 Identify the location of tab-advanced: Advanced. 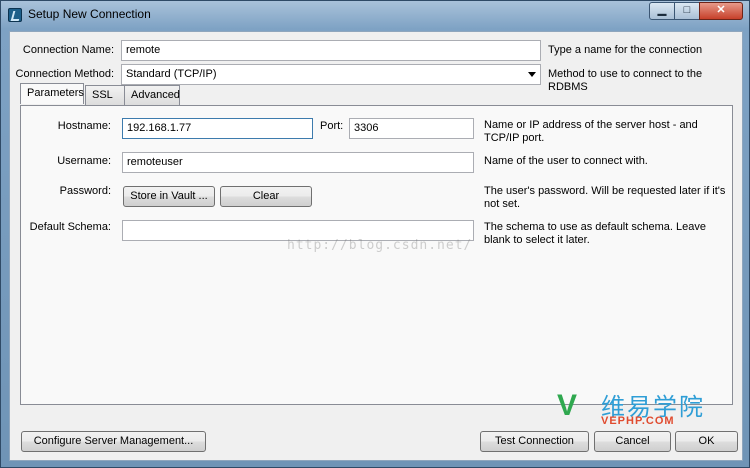
(152, 95).